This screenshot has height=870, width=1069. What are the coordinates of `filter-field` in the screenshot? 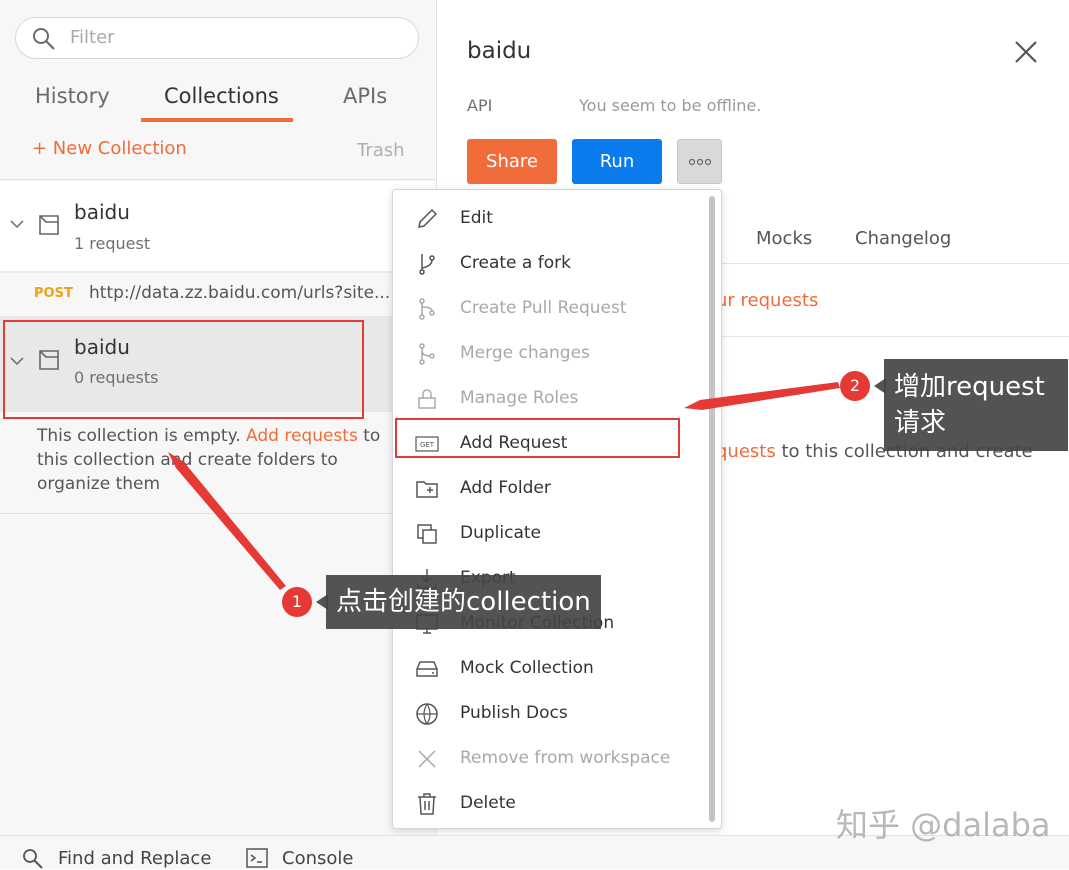 It's located at (217, 38).